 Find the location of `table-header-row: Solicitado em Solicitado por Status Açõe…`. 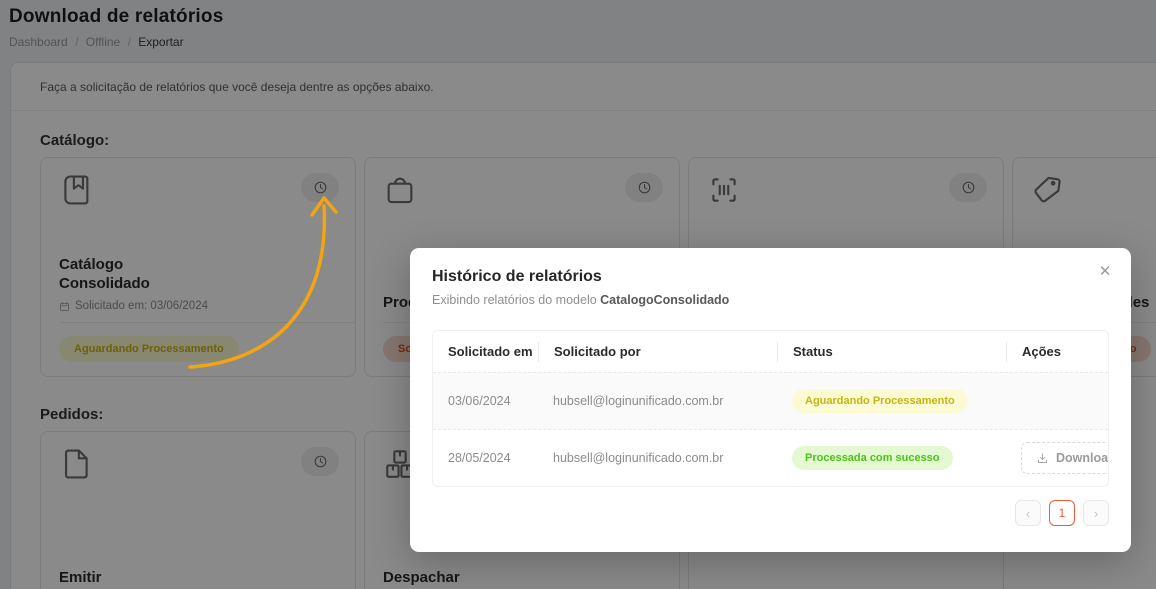

table-header-row: Solicitado em Solicitado por Status Açõe… is located at coordinates (770, 351).